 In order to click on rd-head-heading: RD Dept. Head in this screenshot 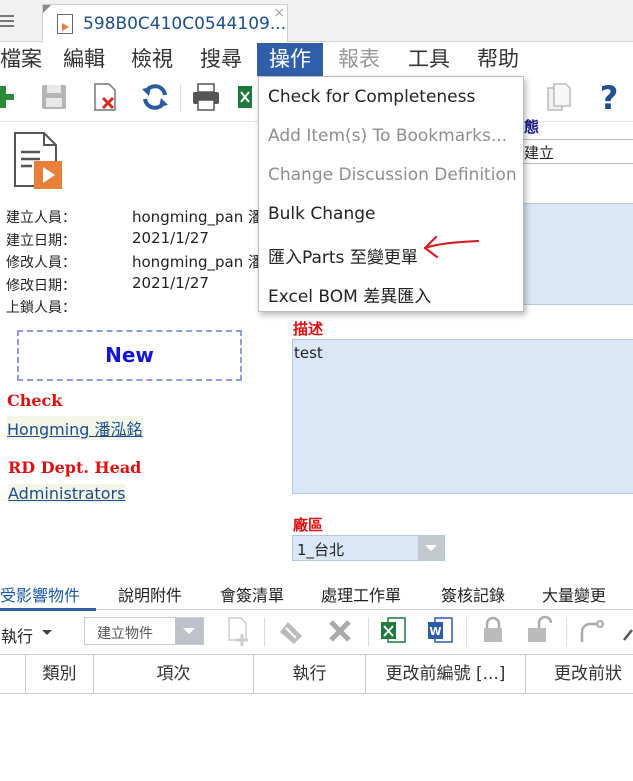, I will do `click(75, 467)`.